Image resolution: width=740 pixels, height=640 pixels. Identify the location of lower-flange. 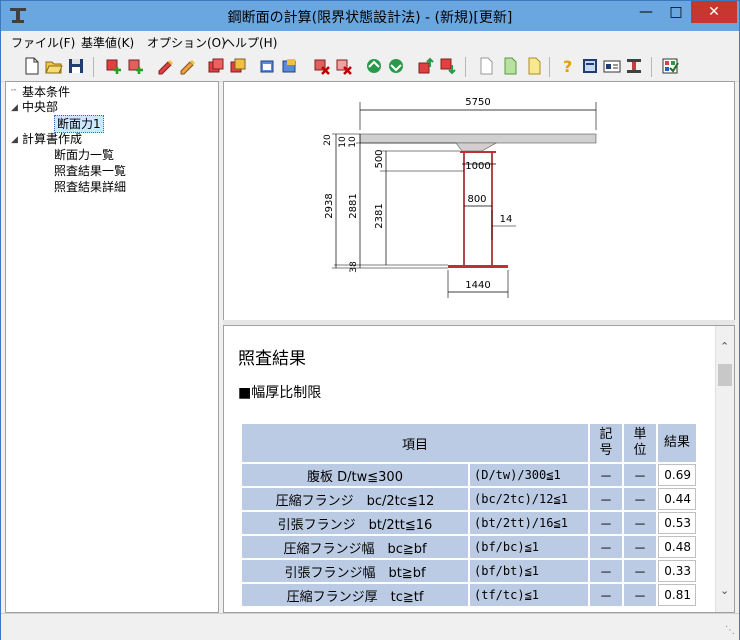
(478, 266).